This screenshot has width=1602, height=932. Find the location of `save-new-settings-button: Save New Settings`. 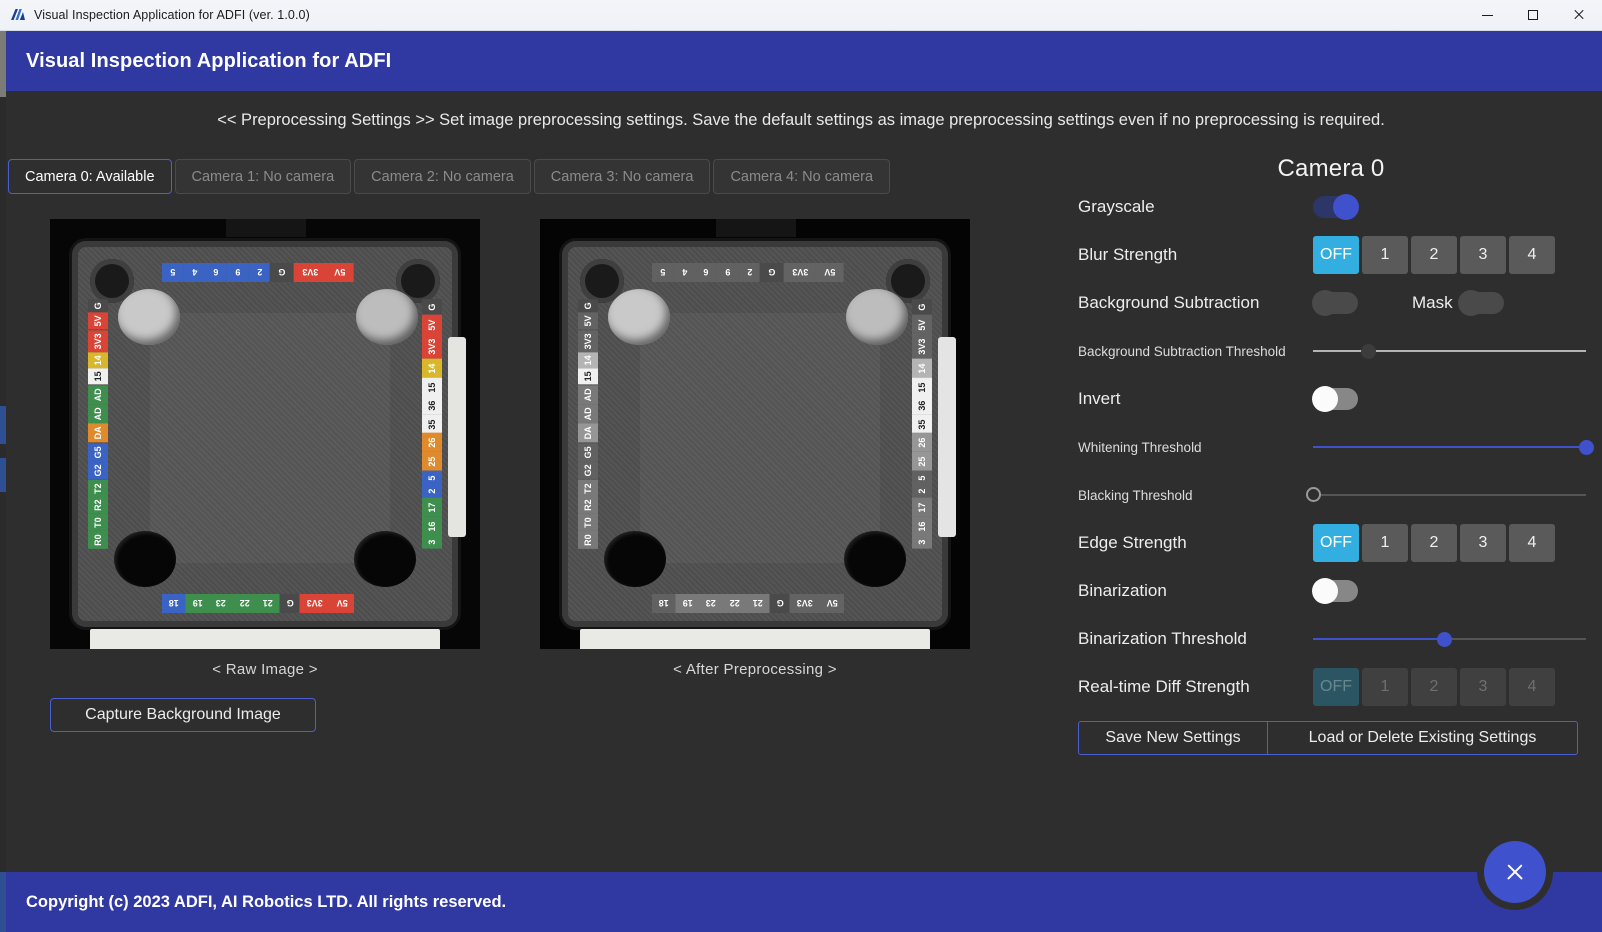

save-new-settings-button: Save New Settings is located at coordinates (1173, 738).